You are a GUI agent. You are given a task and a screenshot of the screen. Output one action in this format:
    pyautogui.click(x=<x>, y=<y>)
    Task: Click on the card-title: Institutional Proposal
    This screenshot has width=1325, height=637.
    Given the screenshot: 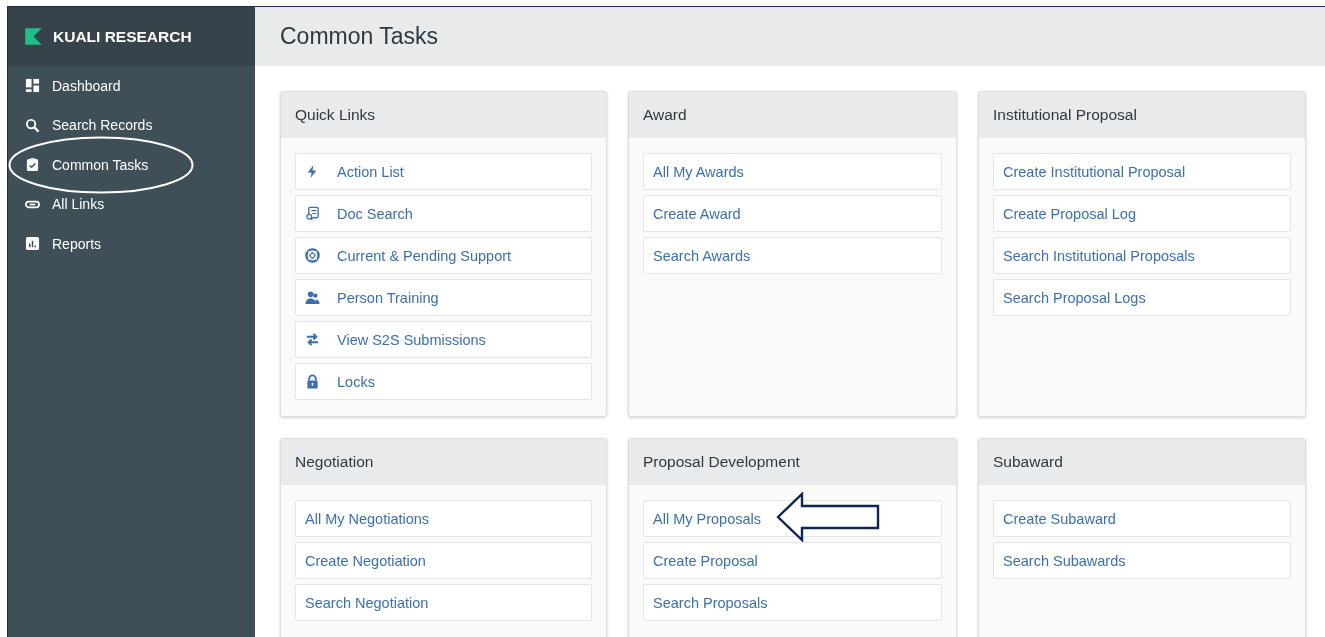 What is the action you would take?
    pyautogui.click(x=1065, y=115)
    